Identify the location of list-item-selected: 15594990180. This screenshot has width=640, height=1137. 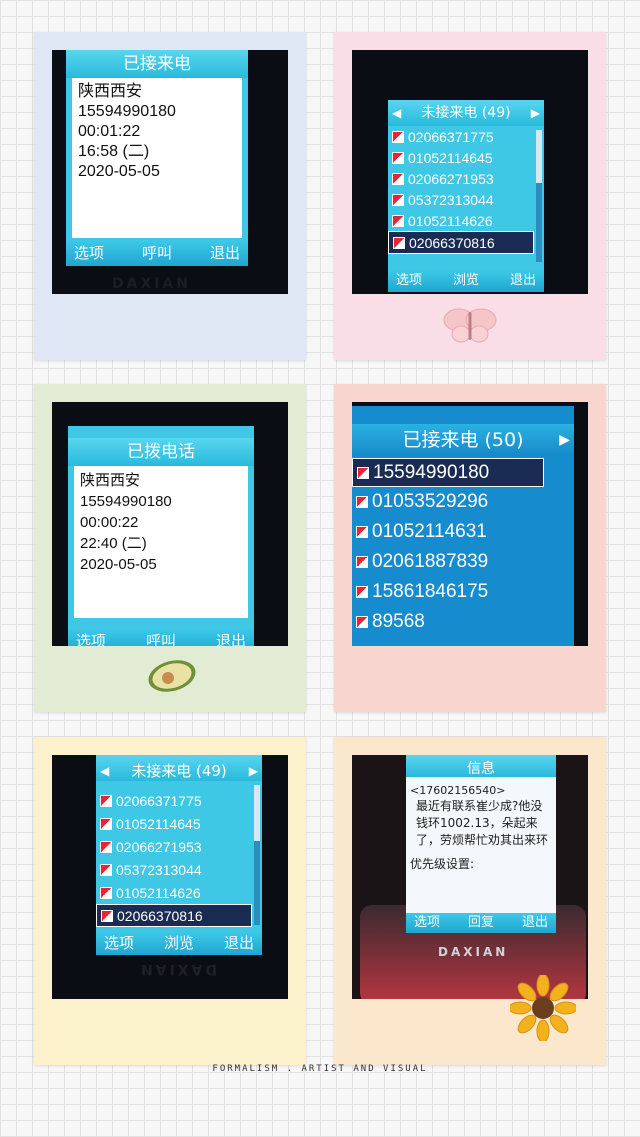
(448, 472).